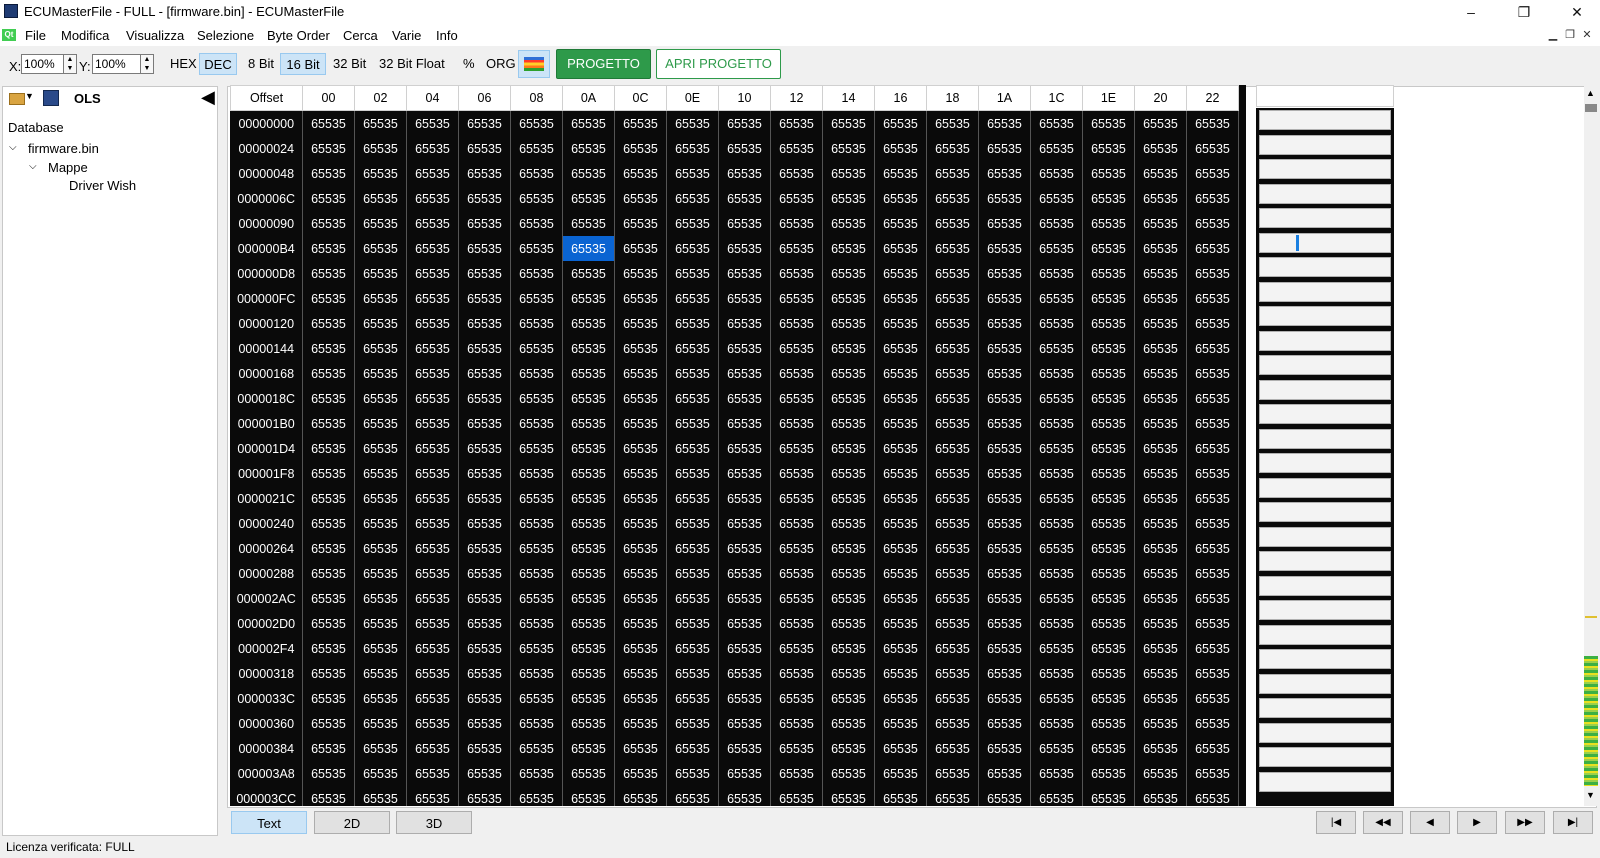  Describe the element at coordinates (1525, 822) in the screenshot. I see `nav-next-page-button: ▶▶` at that location.